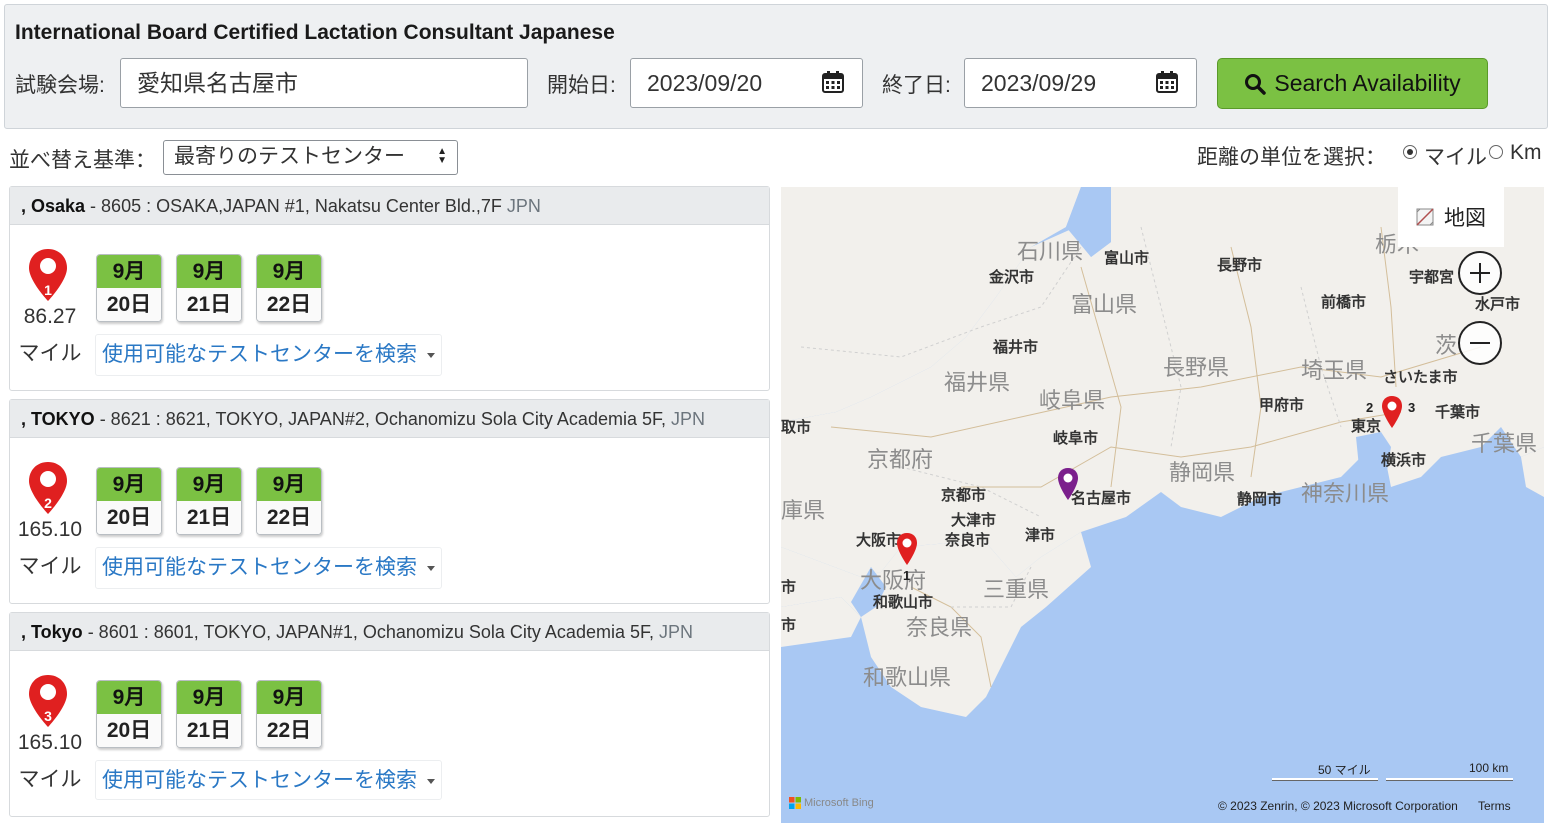  Describe the element at coordinates (324, 83) in the screenshot. I see `venue-input: 愛知県名古屋市` at that location.